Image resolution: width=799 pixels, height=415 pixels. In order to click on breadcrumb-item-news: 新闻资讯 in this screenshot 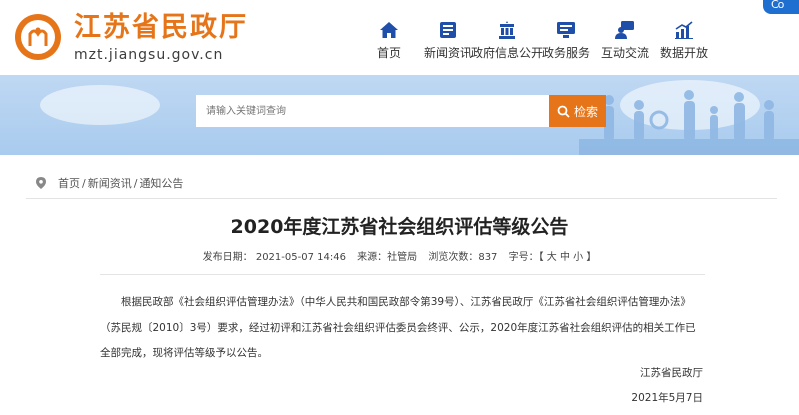, I will do `click(110, 183)`.